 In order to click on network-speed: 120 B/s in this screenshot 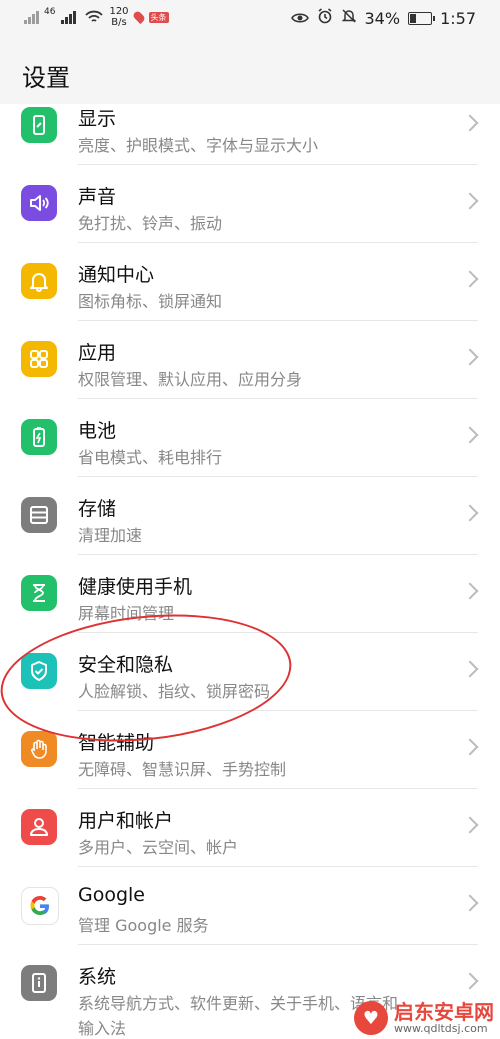, I will do `click(118, 17)`.